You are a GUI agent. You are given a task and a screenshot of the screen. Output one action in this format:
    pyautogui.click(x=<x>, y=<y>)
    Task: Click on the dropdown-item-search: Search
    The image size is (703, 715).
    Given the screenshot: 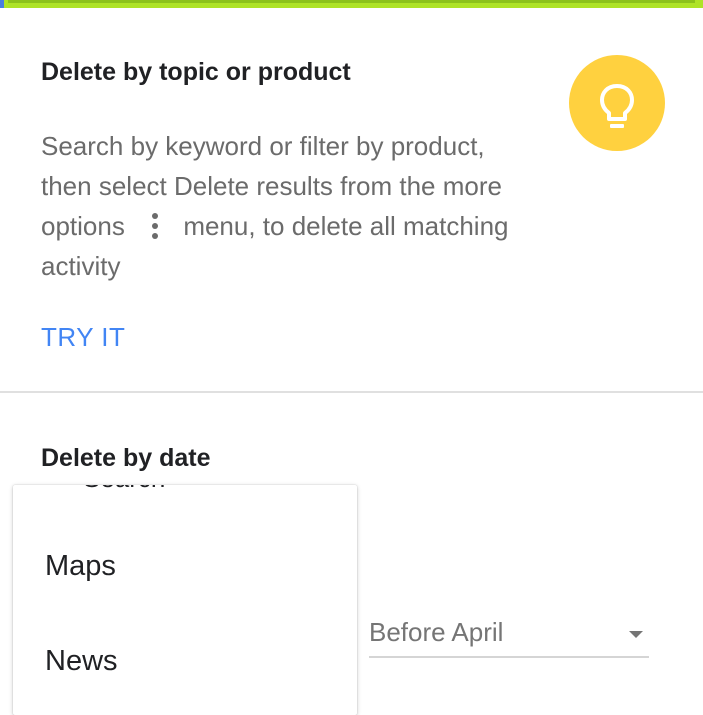 What is the action you would take?
    pyautogui.click(x=124, y=489)
    